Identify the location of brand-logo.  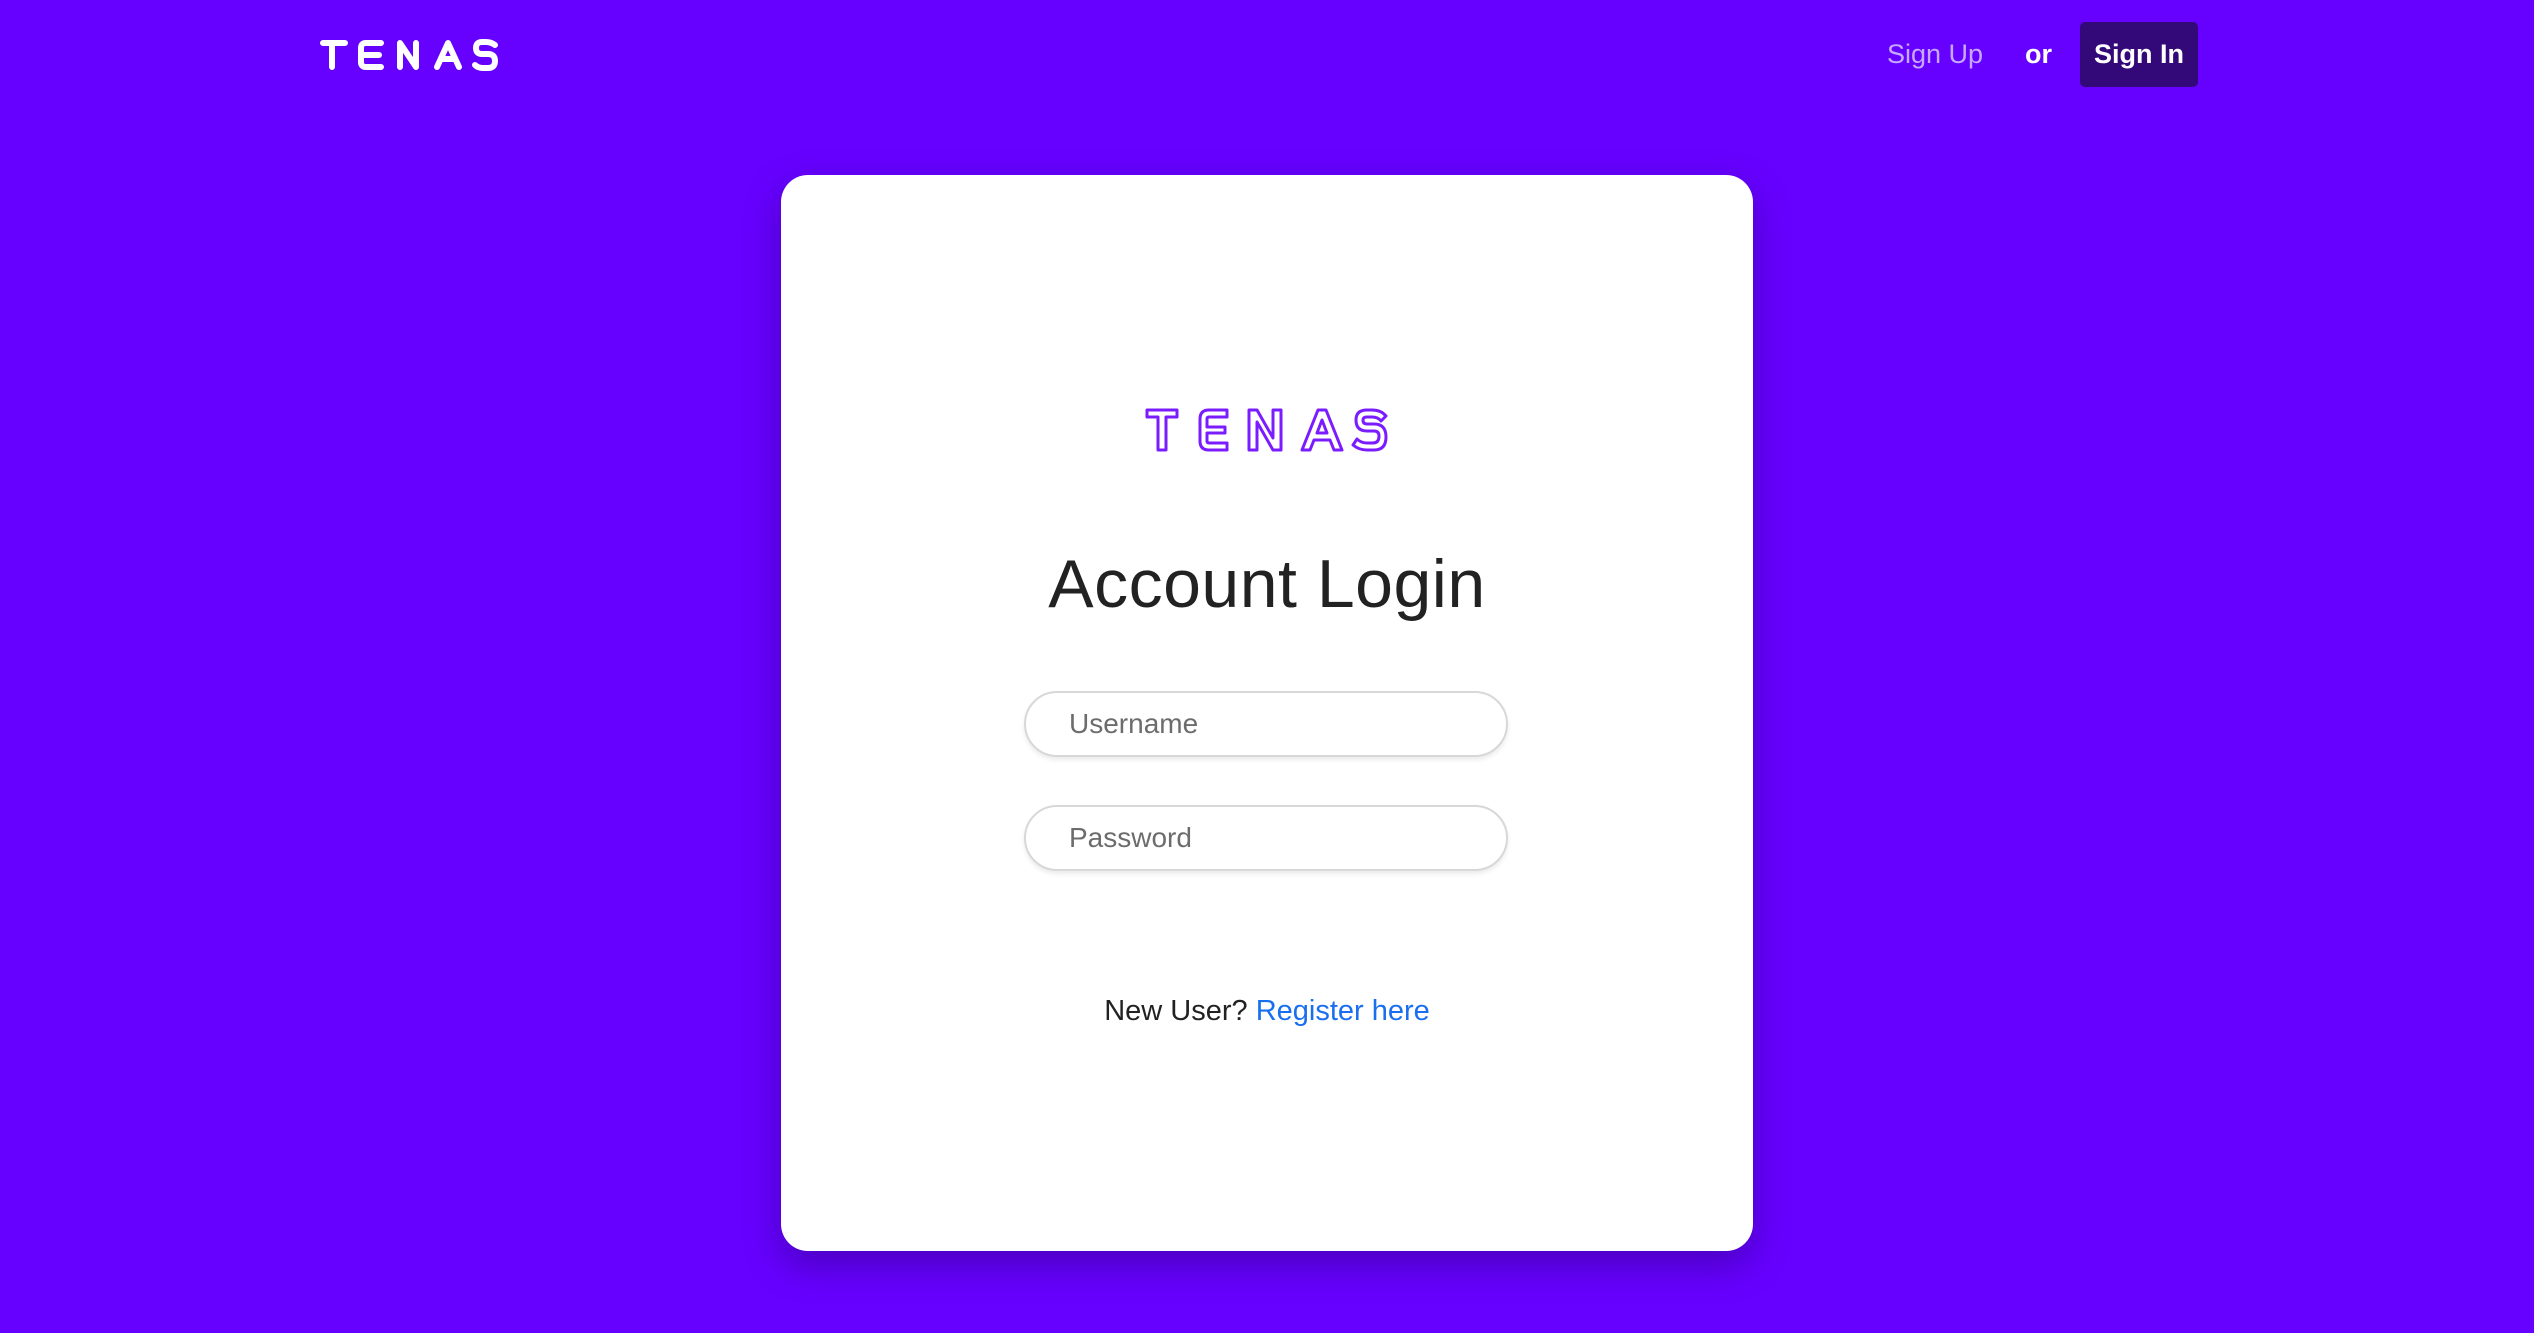
(410, 55).